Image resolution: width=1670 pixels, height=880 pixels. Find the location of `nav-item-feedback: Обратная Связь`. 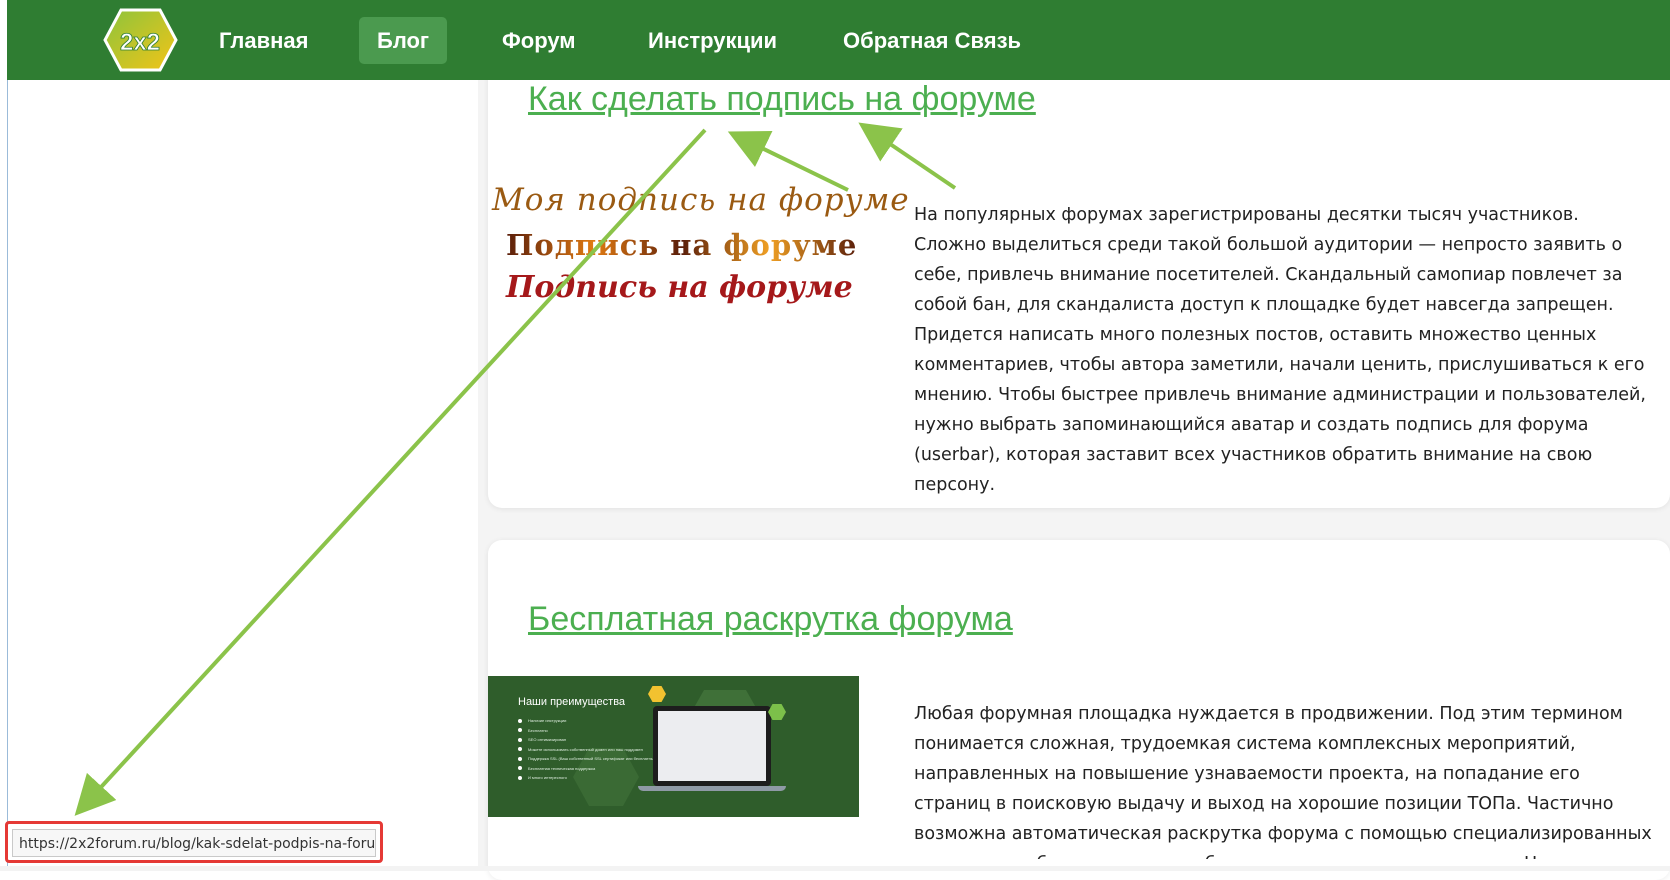

nav-item-feedback: Обратная Связь is located at coordinates (932, 40).